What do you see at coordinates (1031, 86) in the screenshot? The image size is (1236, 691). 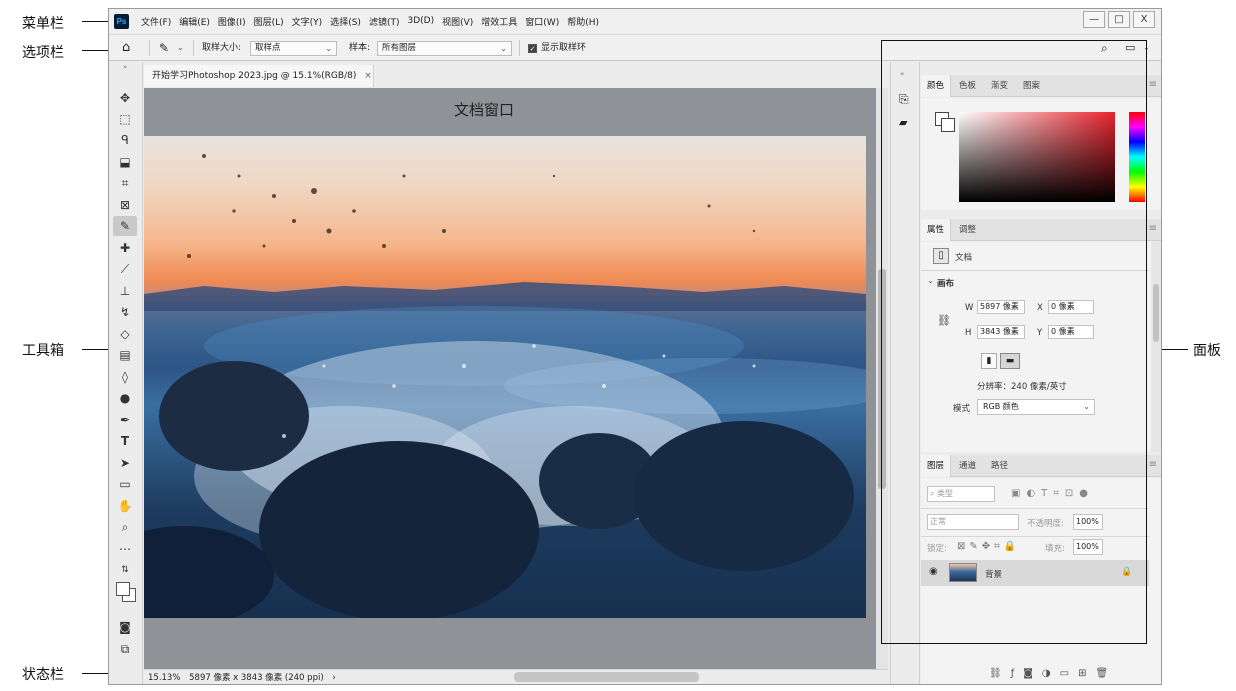 I see `tab-patterns: 图案` at bounding box center [1031, 86].